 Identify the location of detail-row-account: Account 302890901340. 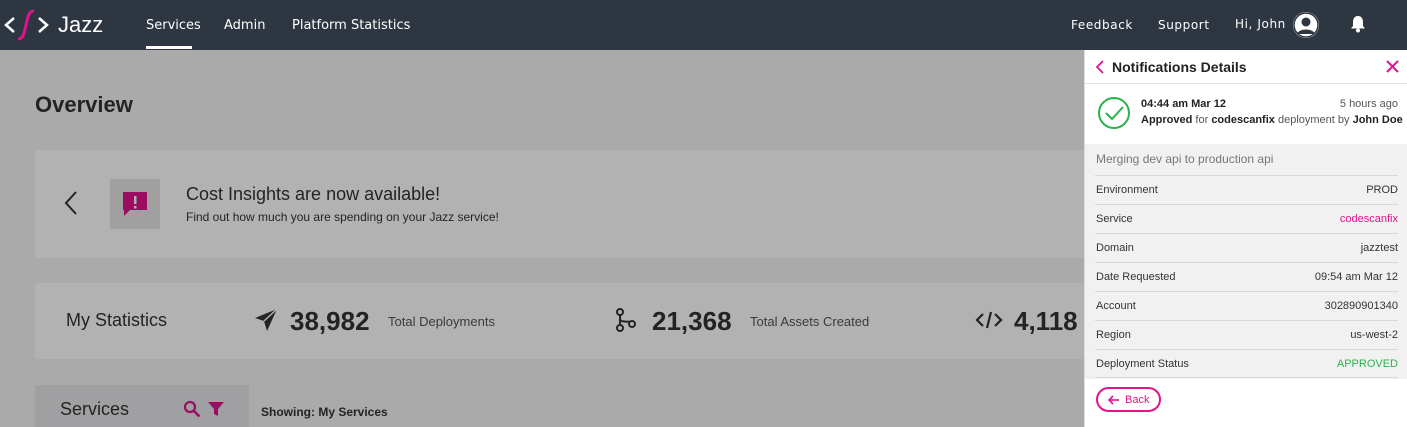
(1246, 305).